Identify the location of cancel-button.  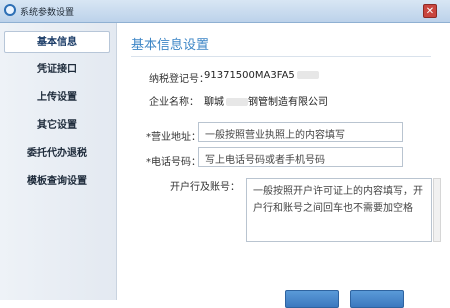
(377, 299).